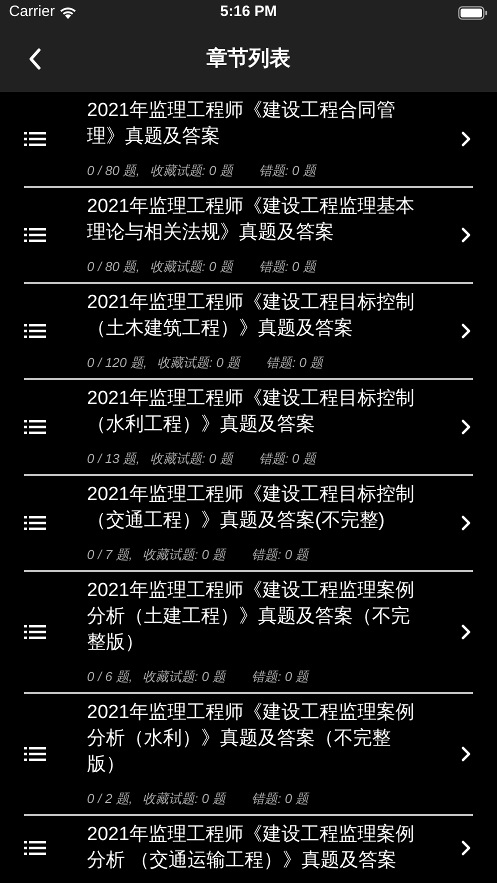 Image resolution: width=497 pixels, height=883 pixels. What do you see at coordinates (110, 799) in the screenshot?
I see `progress-count: 0 / 2 题,` at bounding box center [110, 799].